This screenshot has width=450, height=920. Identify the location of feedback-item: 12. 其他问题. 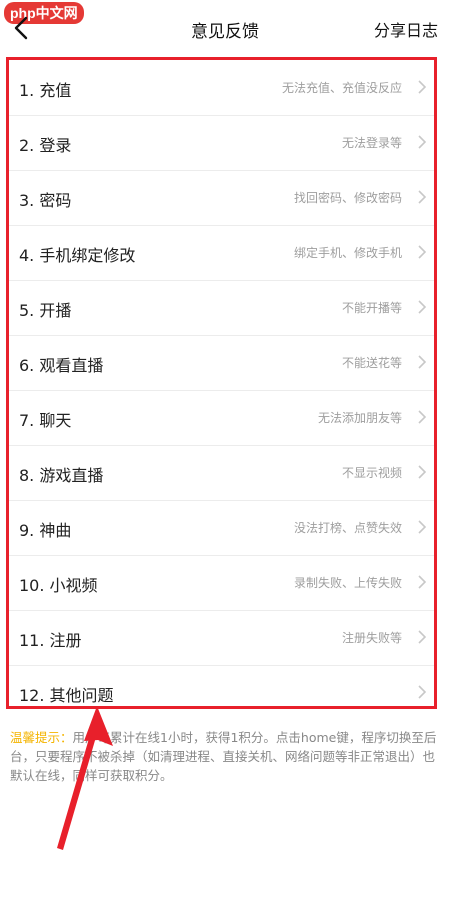
(221, 692).